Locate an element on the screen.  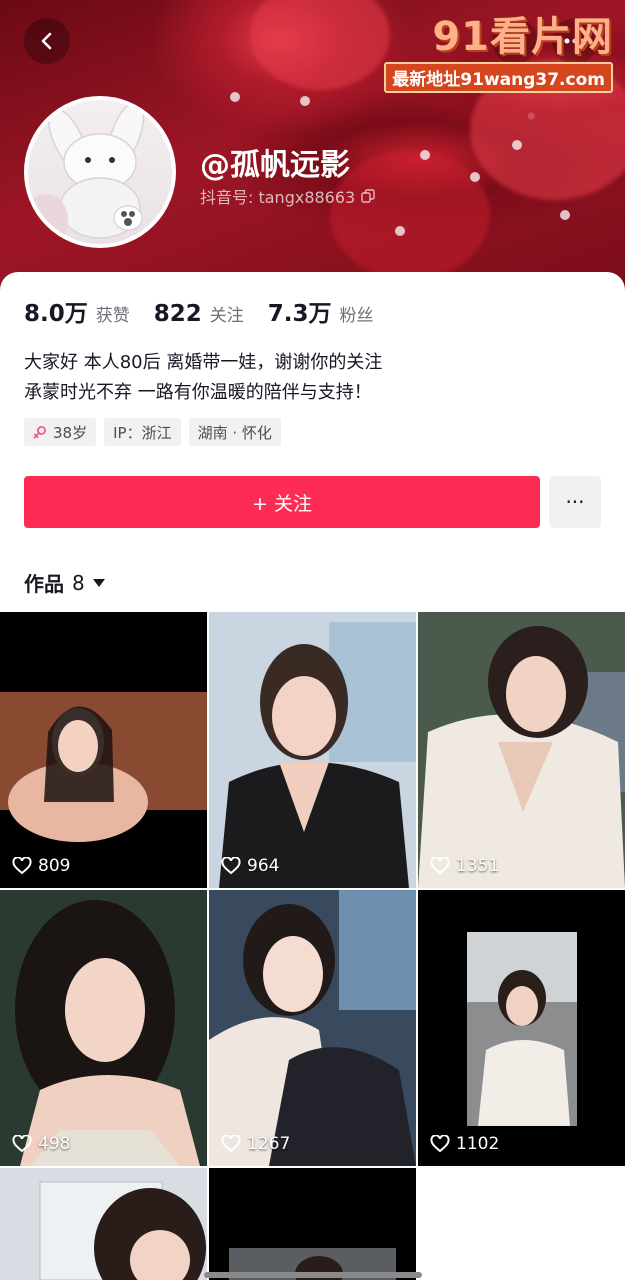
video-likes: 809 is located at coordinates (41, 866).